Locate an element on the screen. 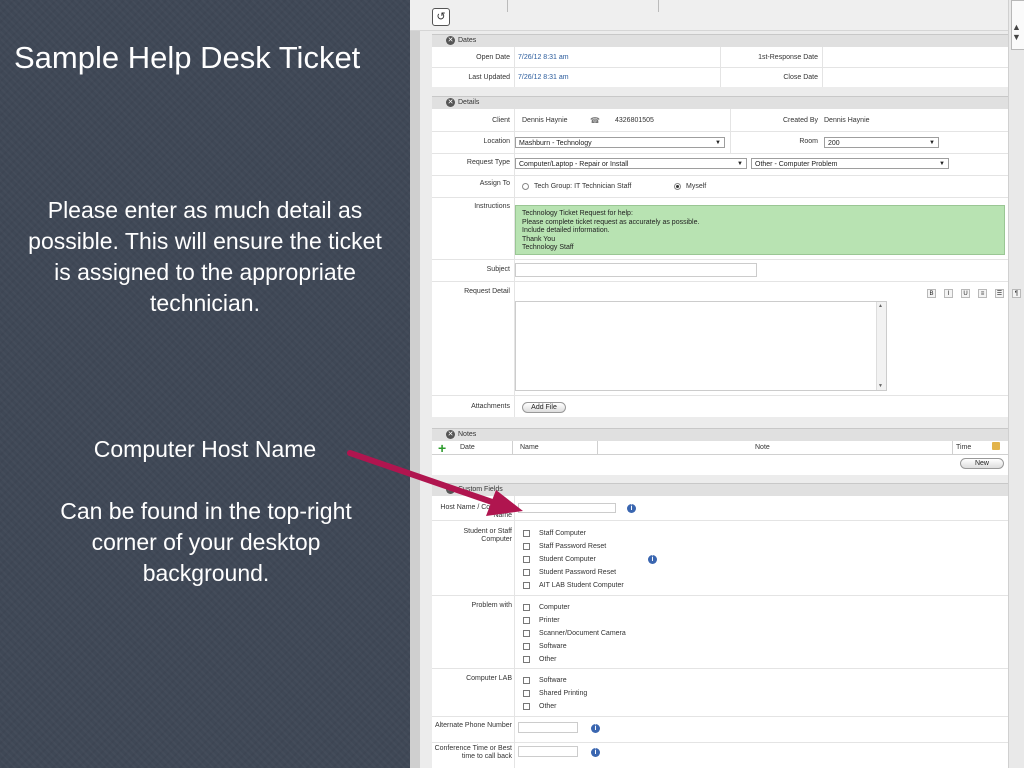  problem-software-checkbox is located at coordinates (526, 646).